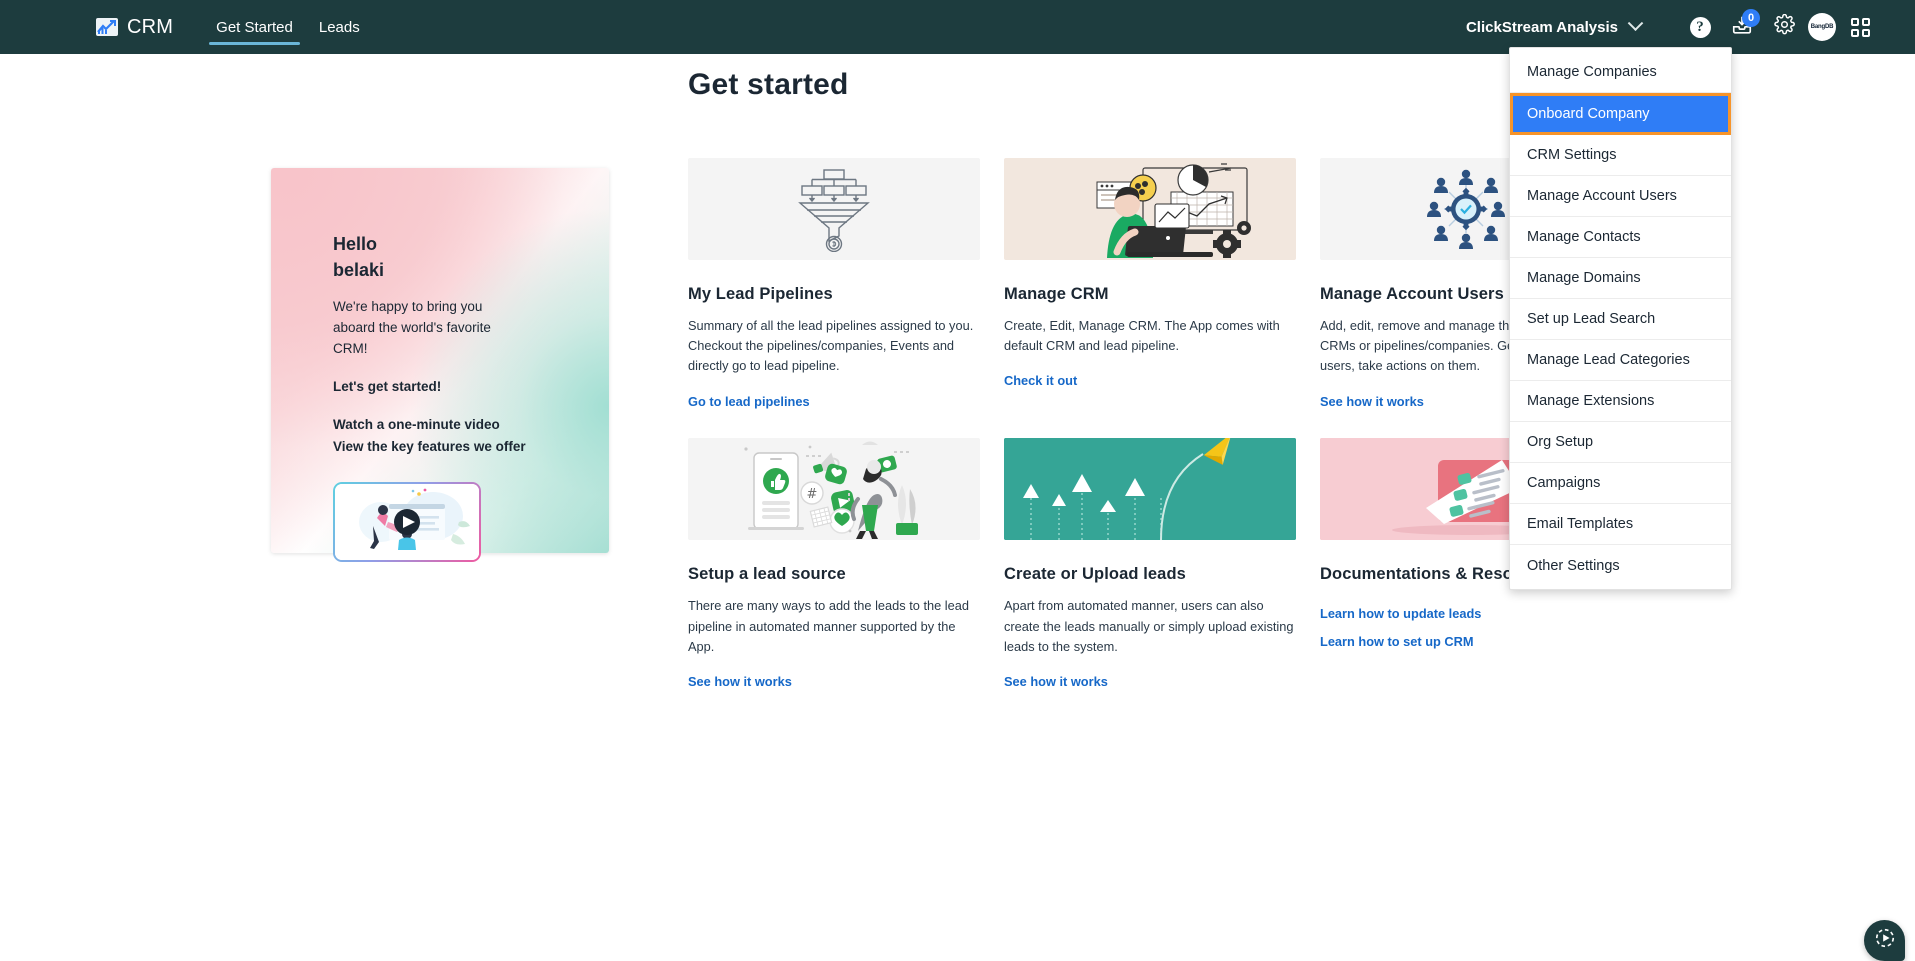 This screenshot has height=961, width=1915. I want to click on menu-item-manage-domains: Manage Domains, so click(1620, 278).